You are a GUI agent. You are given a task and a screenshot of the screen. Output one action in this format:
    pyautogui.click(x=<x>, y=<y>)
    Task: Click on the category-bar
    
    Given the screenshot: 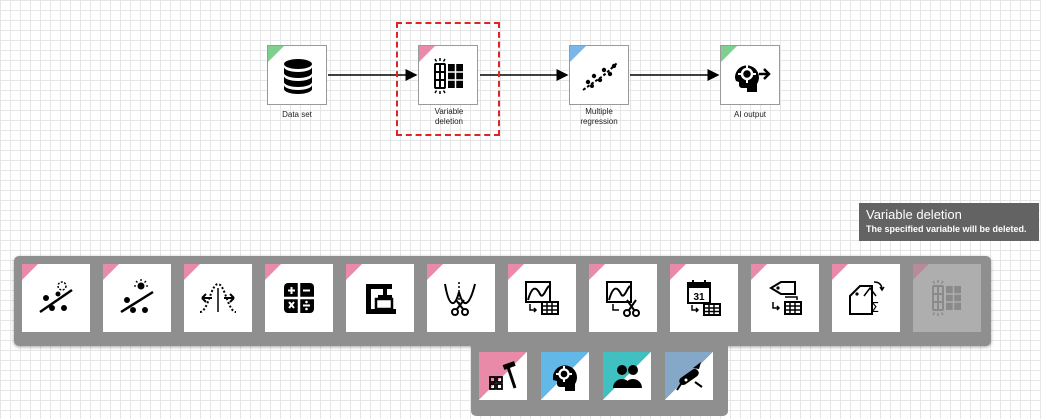 What is the action you would take?
    pyautogui.click(x=599, y=381)
    